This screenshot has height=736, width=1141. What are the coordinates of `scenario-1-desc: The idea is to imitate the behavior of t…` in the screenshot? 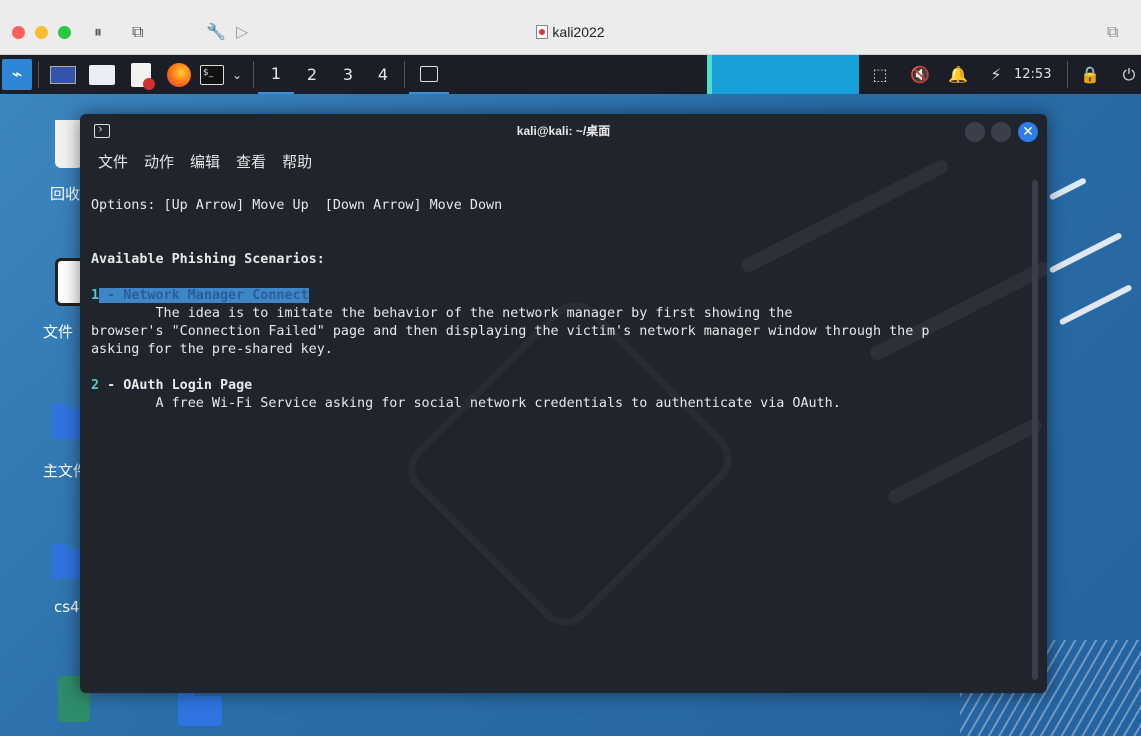 It's located at (442, 313).